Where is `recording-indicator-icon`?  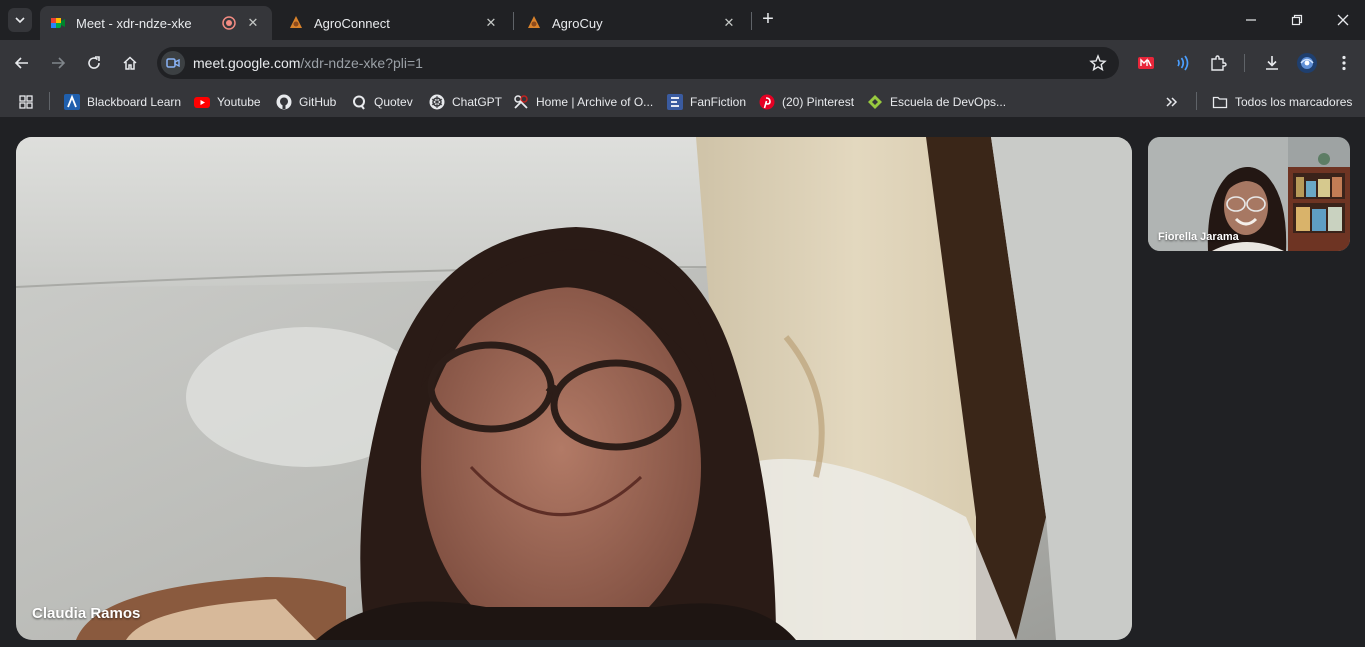
recording-indicator-icon is located at coordinates (229, 23).